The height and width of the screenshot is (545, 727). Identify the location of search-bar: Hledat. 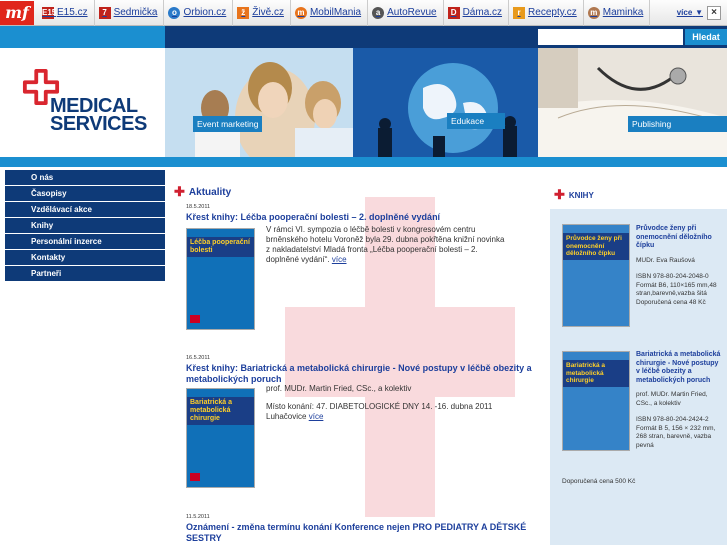
(446, 37).